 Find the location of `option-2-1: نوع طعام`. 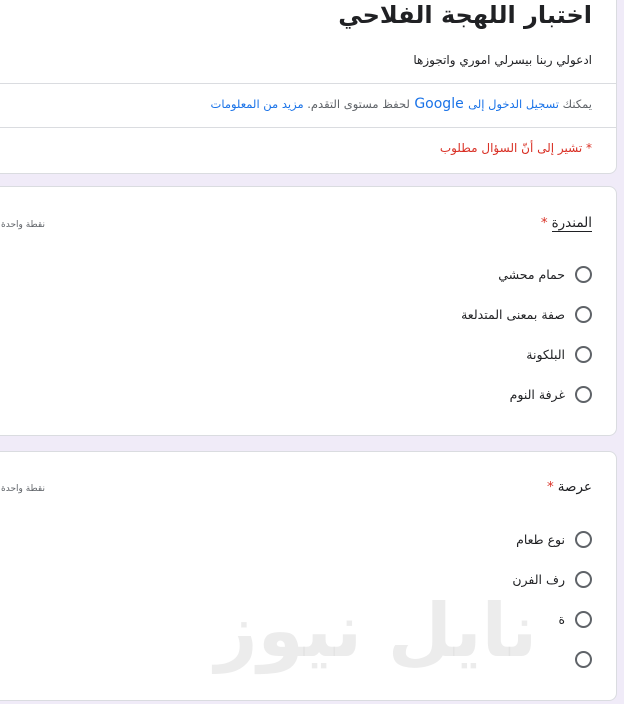

option-2-1: نوع طعام is located at coordinates (554, 539).